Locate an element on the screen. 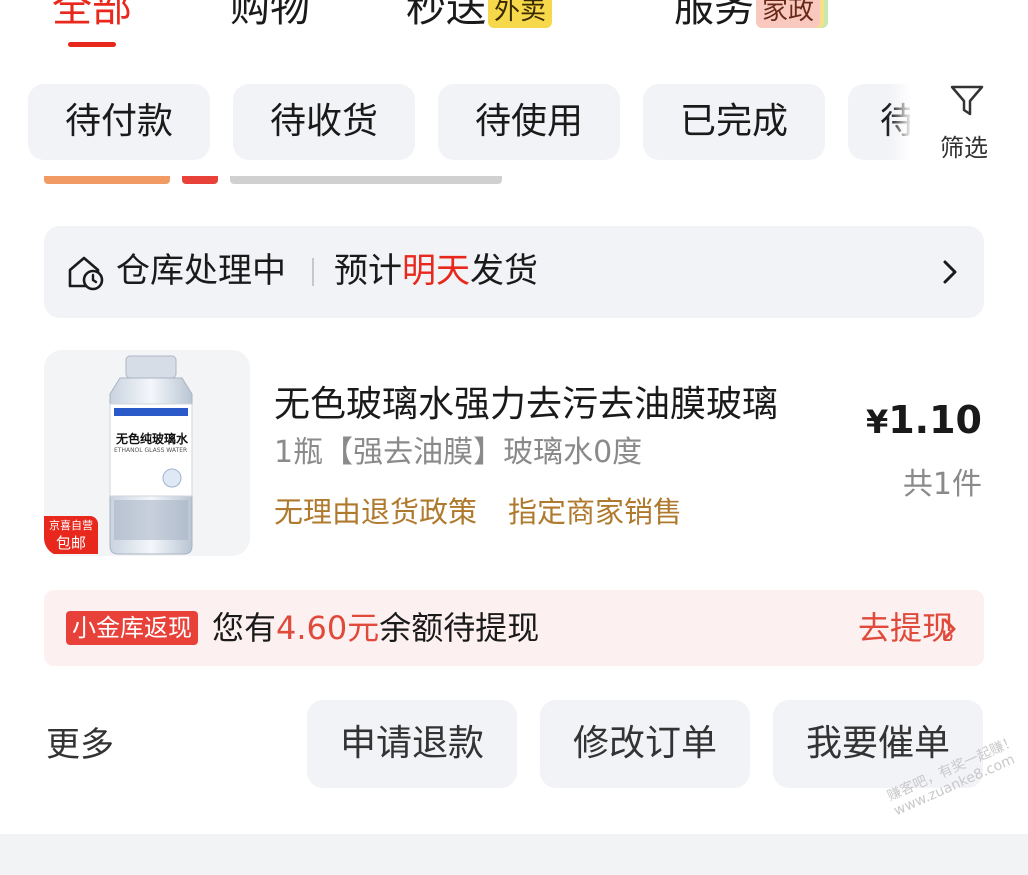 The height and width of the screenshot is (875, 1028). product-quantity: 共1件 is located at coordinates (942, 484).